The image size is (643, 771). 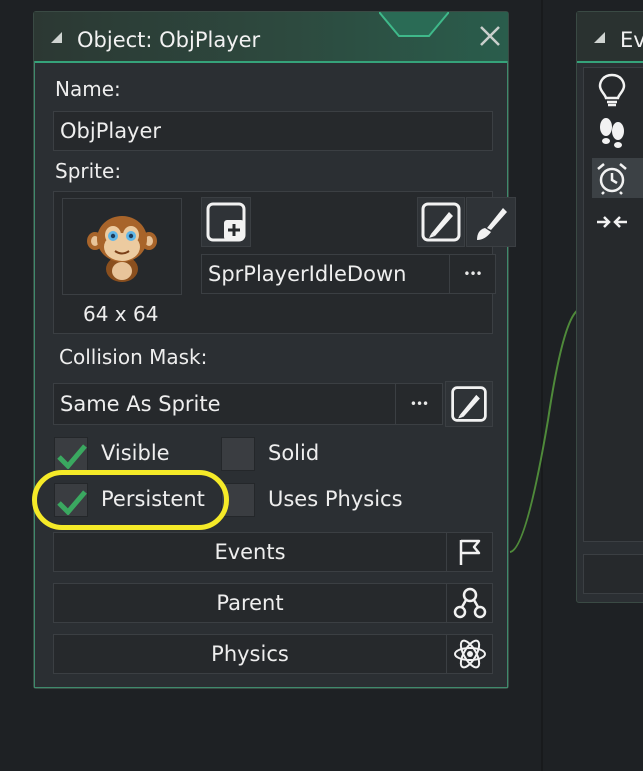 I want to click on close-icon, so click(x=490, y=37).